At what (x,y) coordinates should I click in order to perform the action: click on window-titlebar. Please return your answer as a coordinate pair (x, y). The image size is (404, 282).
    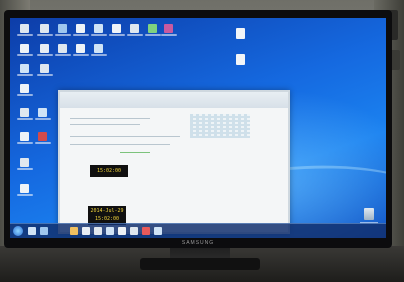
    Looking at the image, I should click on (174, 100).